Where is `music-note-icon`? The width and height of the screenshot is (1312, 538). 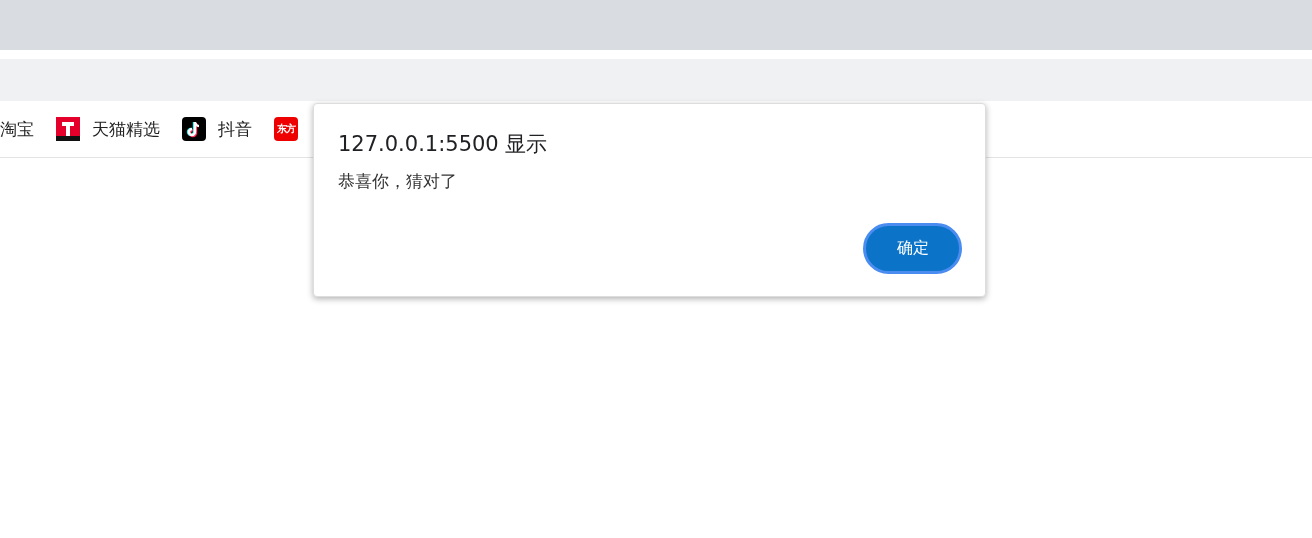
music-note-icon is located at coordinates (194, 129).